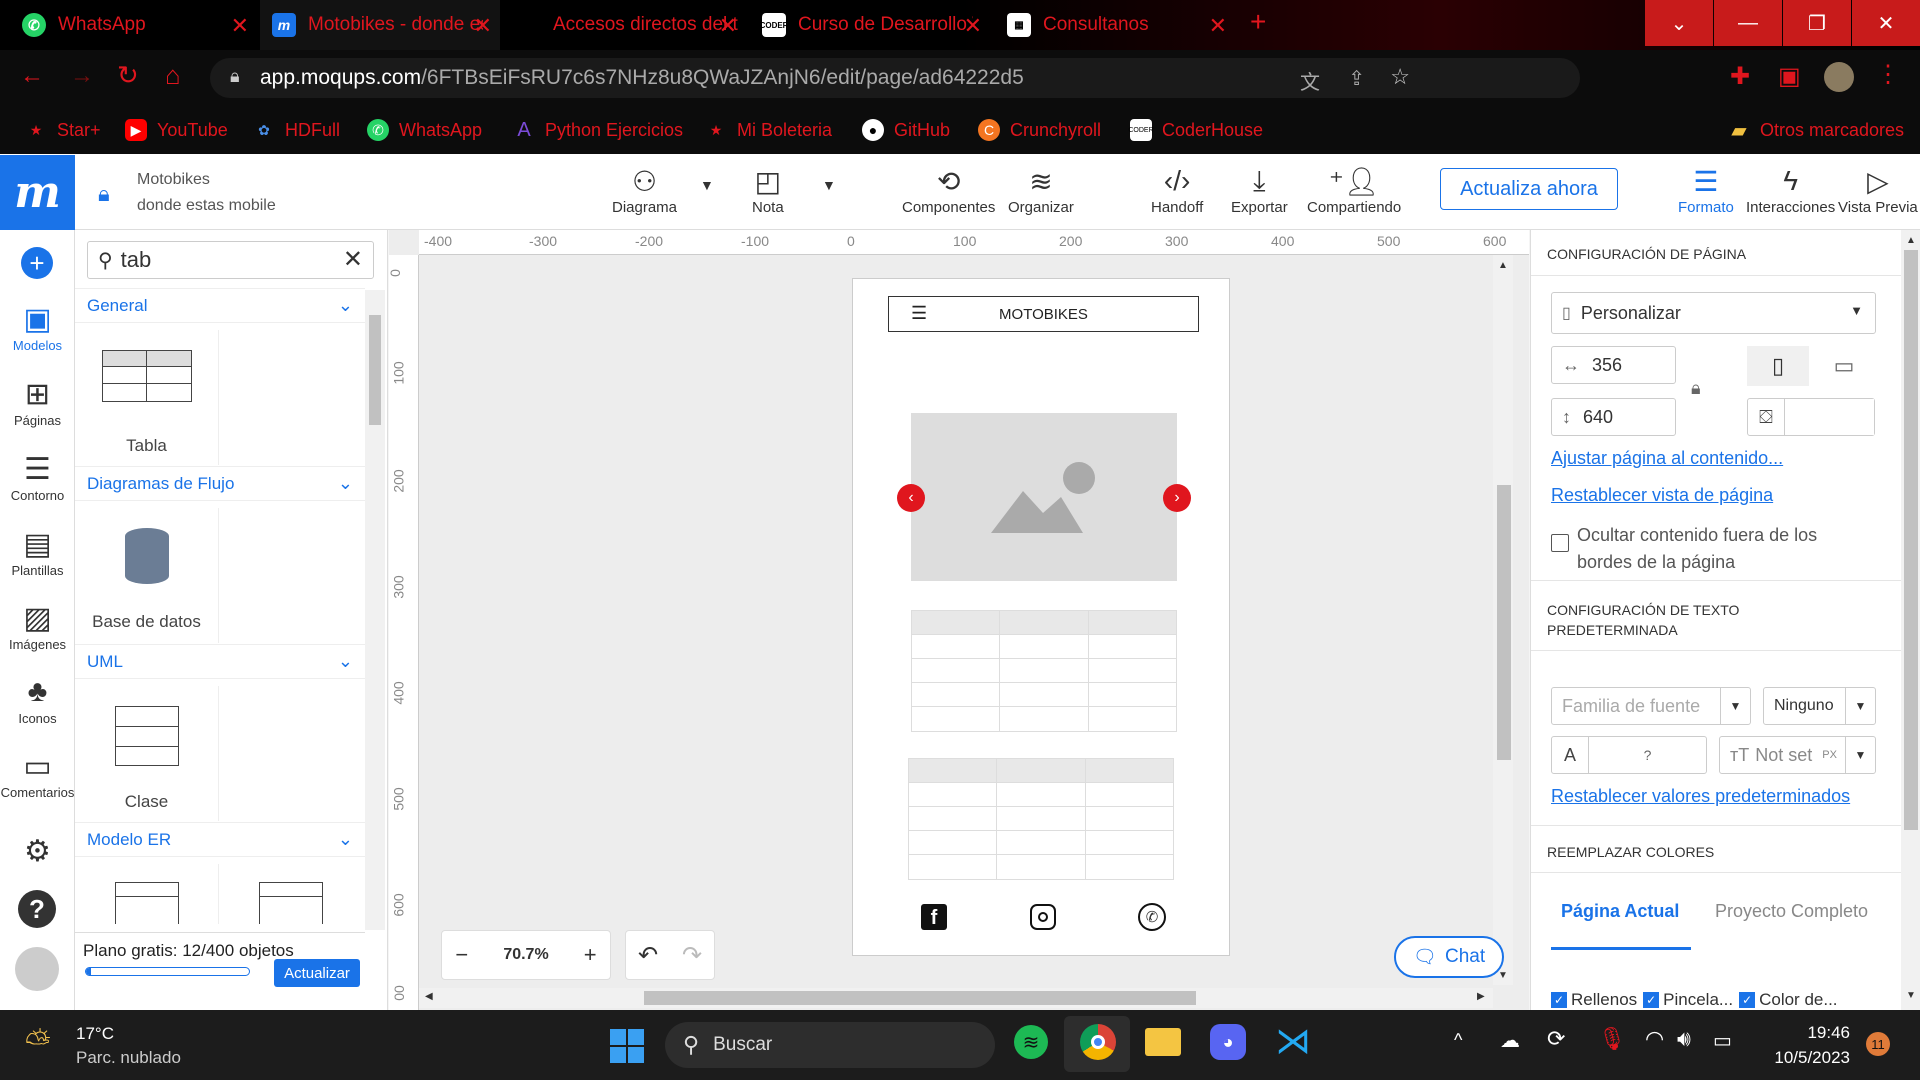 The width and height of the screenshot is (1920, 1080). I want to click on whatsapp-icon: ✆, so click(1152, 917).